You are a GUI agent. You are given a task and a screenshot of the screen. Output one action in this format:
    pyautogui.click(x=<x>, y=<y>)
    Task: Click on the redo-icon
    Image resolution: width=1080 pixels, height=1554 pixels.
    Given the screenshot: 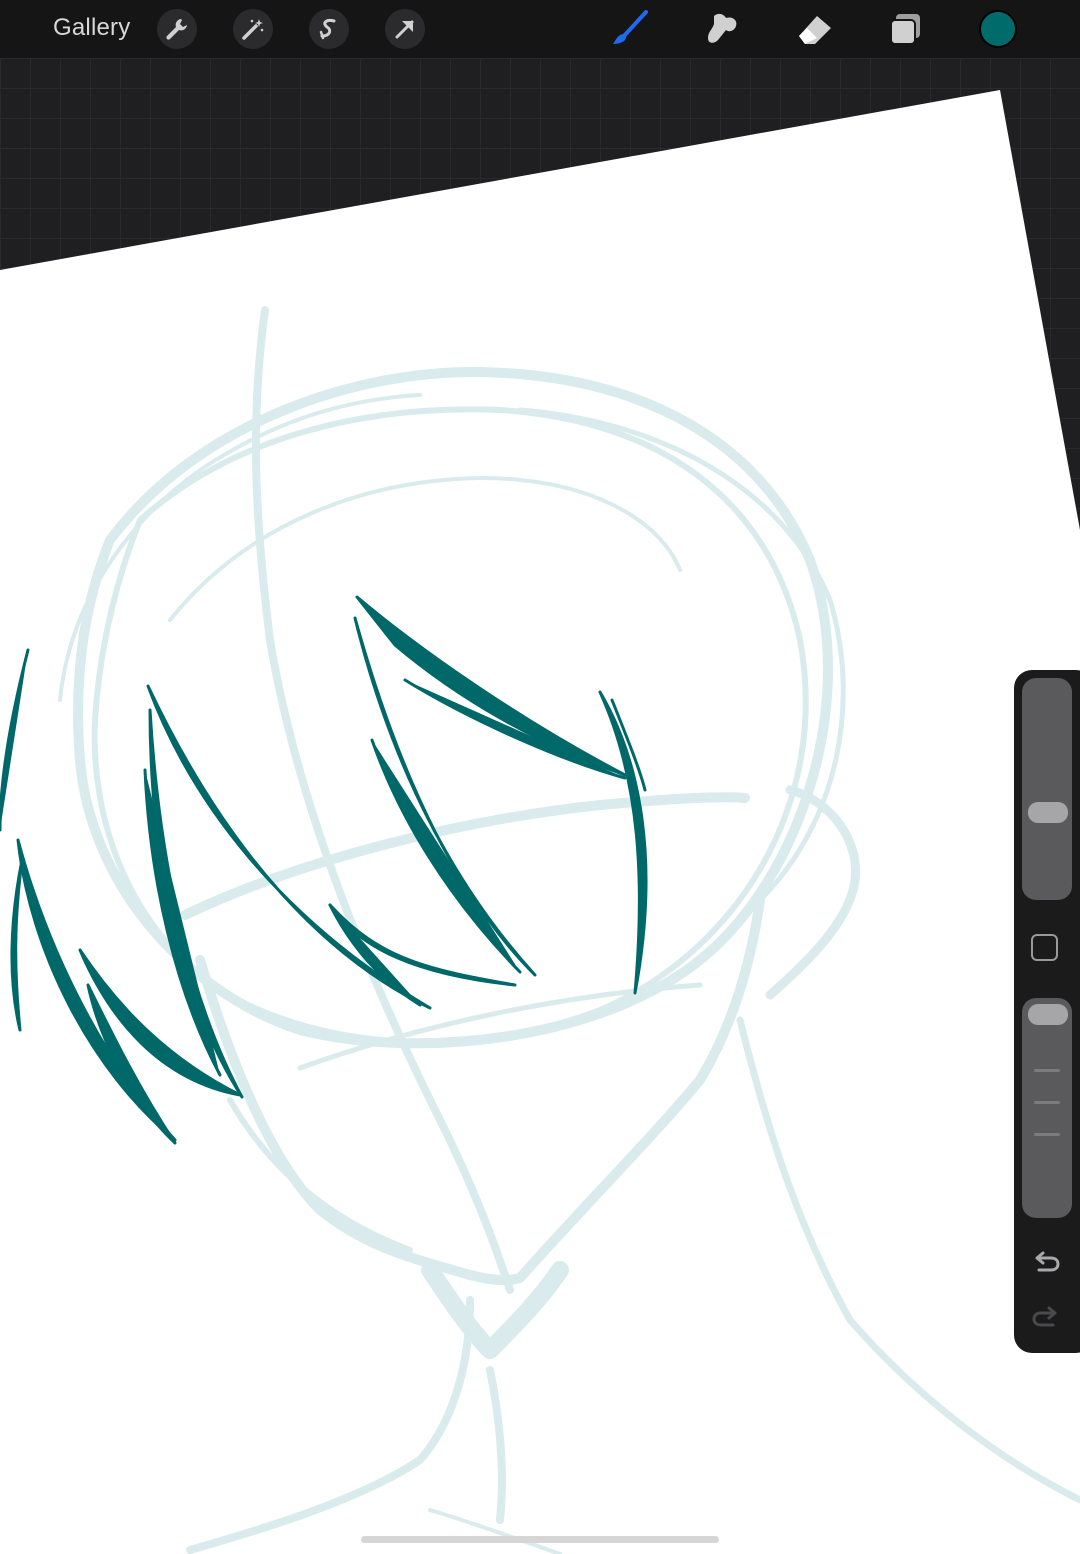 What is the action you would take?
    pyautogui.click(x=1044, y=1316)
    